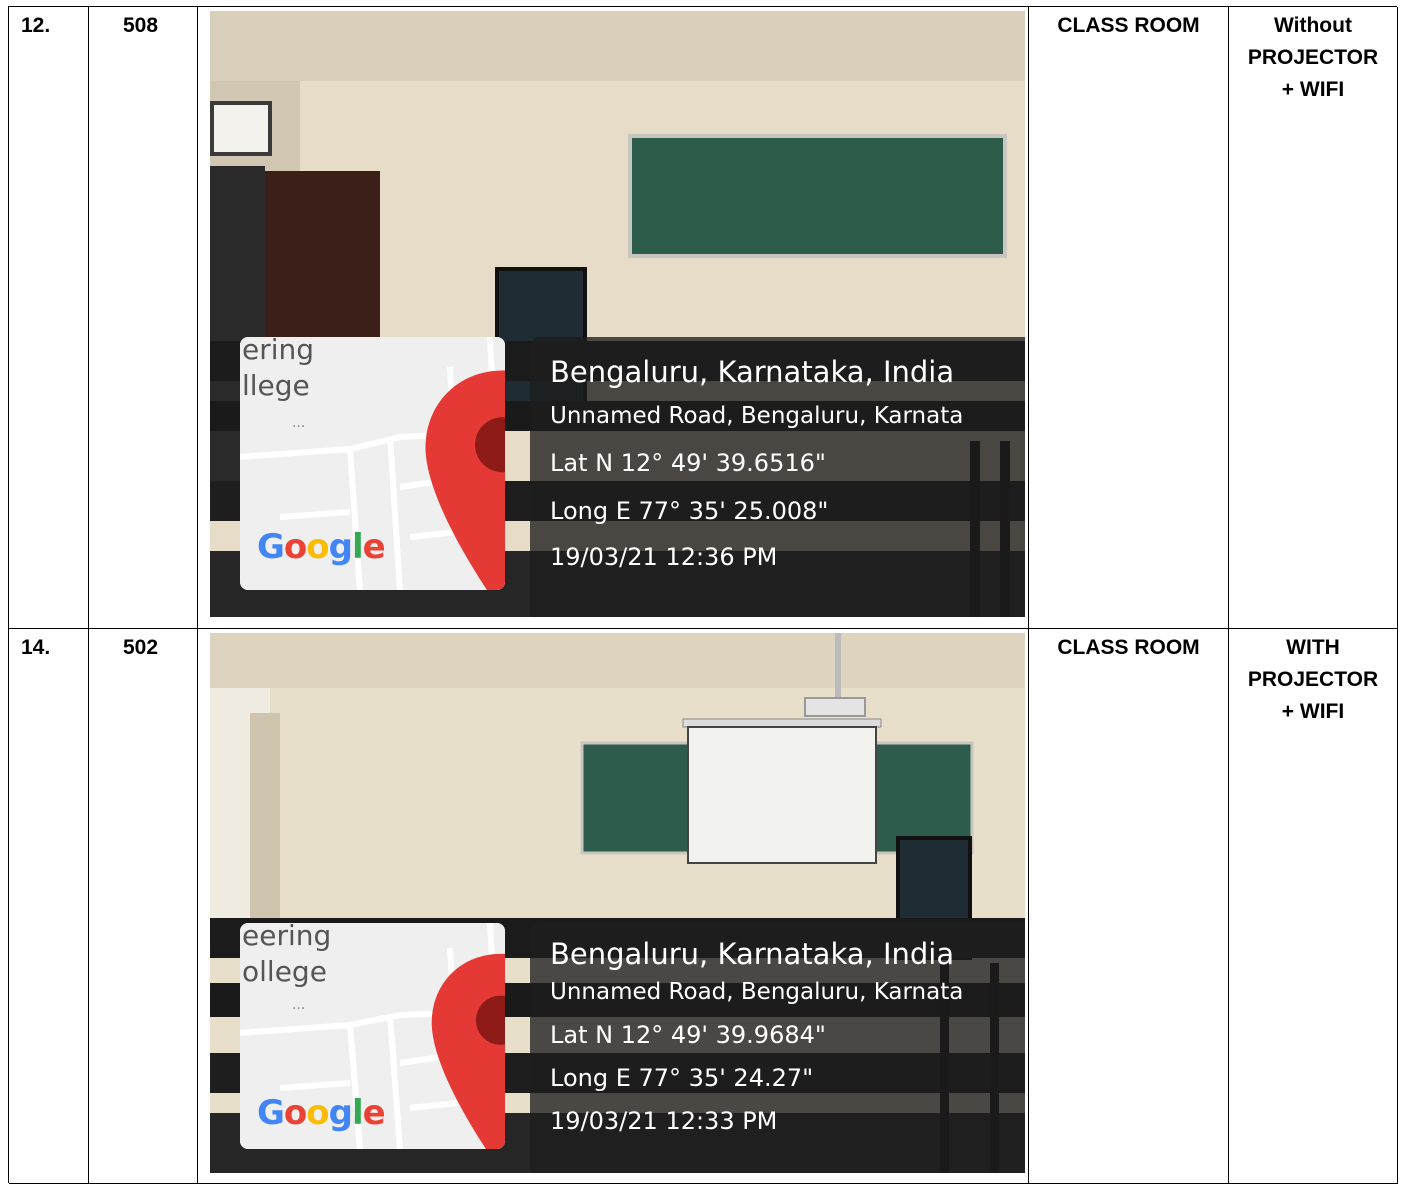 The height and width of the screenshot is (1184, 1402). What do you see at coordinates (36, 647) in the screenshot?
I see `serial-number: 14.` at bounding box center [36, 647].